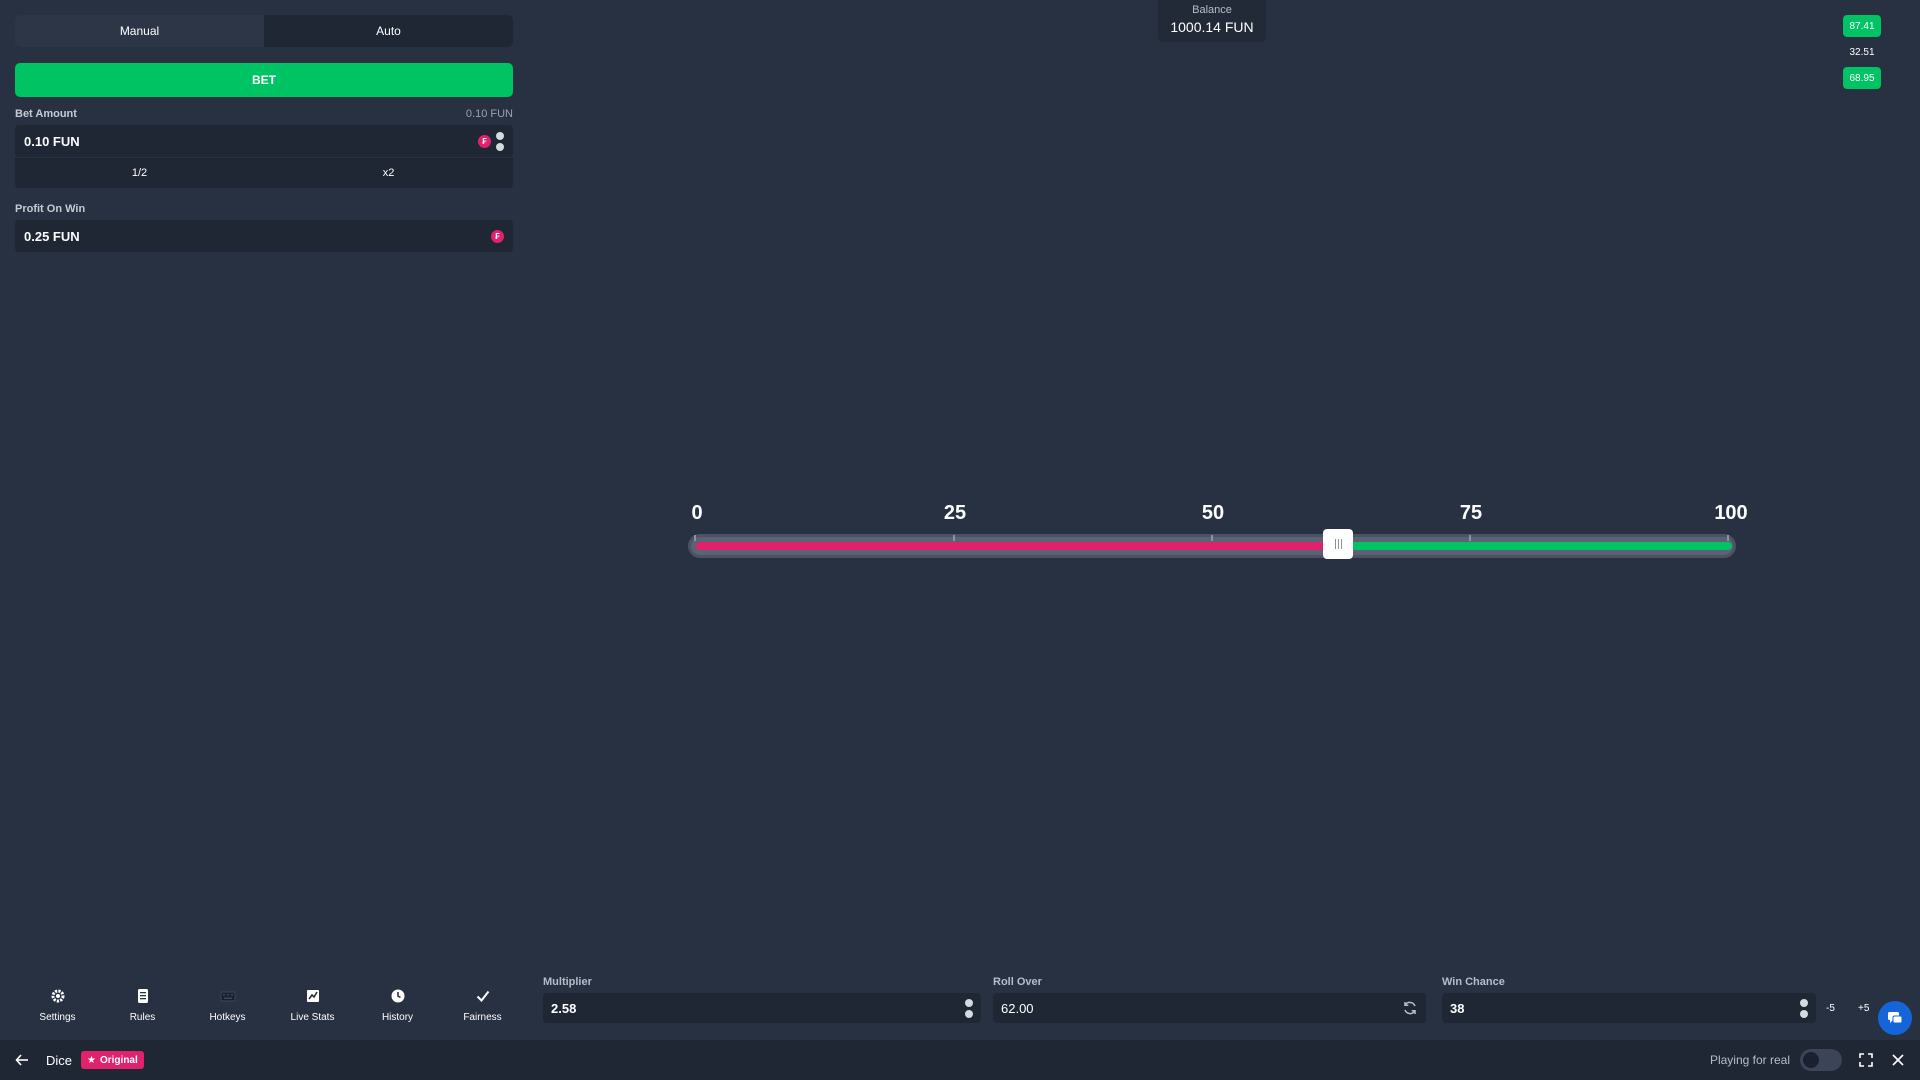 Image resolution: width=1920 pixels, height=1080 pixels. Describe the element at coordinates (142, 996) in the screenshot. I see `document-icon` at that location.